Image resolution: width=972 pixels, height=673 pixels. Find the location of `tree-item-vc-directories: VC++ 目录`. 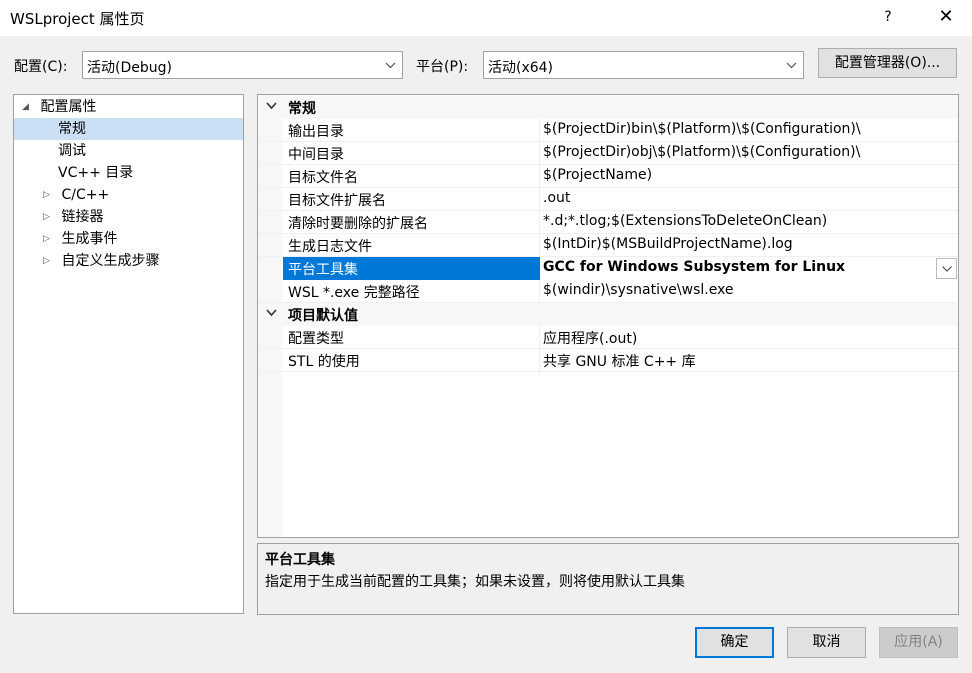

tree-item-vc-directories: VC++ 目录 is located at coordinates (95, 173).